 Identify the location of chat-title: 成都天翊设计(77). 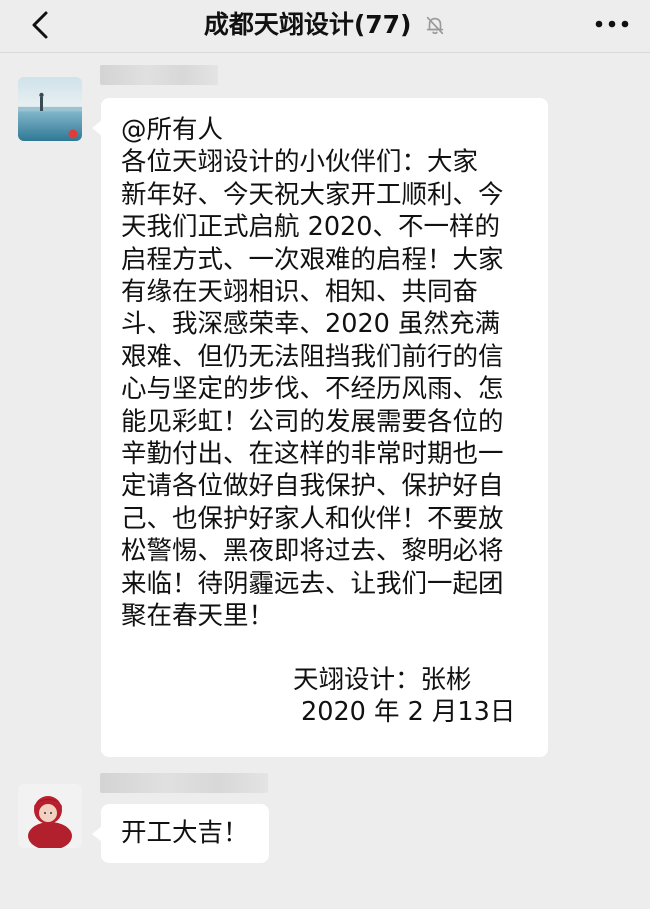
(307, 24).